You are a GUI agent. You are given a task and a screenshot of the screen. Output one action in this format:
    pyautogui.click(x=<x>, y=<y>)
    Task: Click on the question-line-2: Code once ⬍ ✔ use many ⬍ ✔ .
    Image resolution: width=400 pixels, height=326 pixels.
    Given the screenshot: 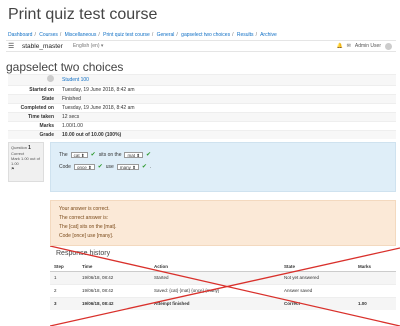 What is the action you would take?
    pyautogui.click(x=105, y=166)
    